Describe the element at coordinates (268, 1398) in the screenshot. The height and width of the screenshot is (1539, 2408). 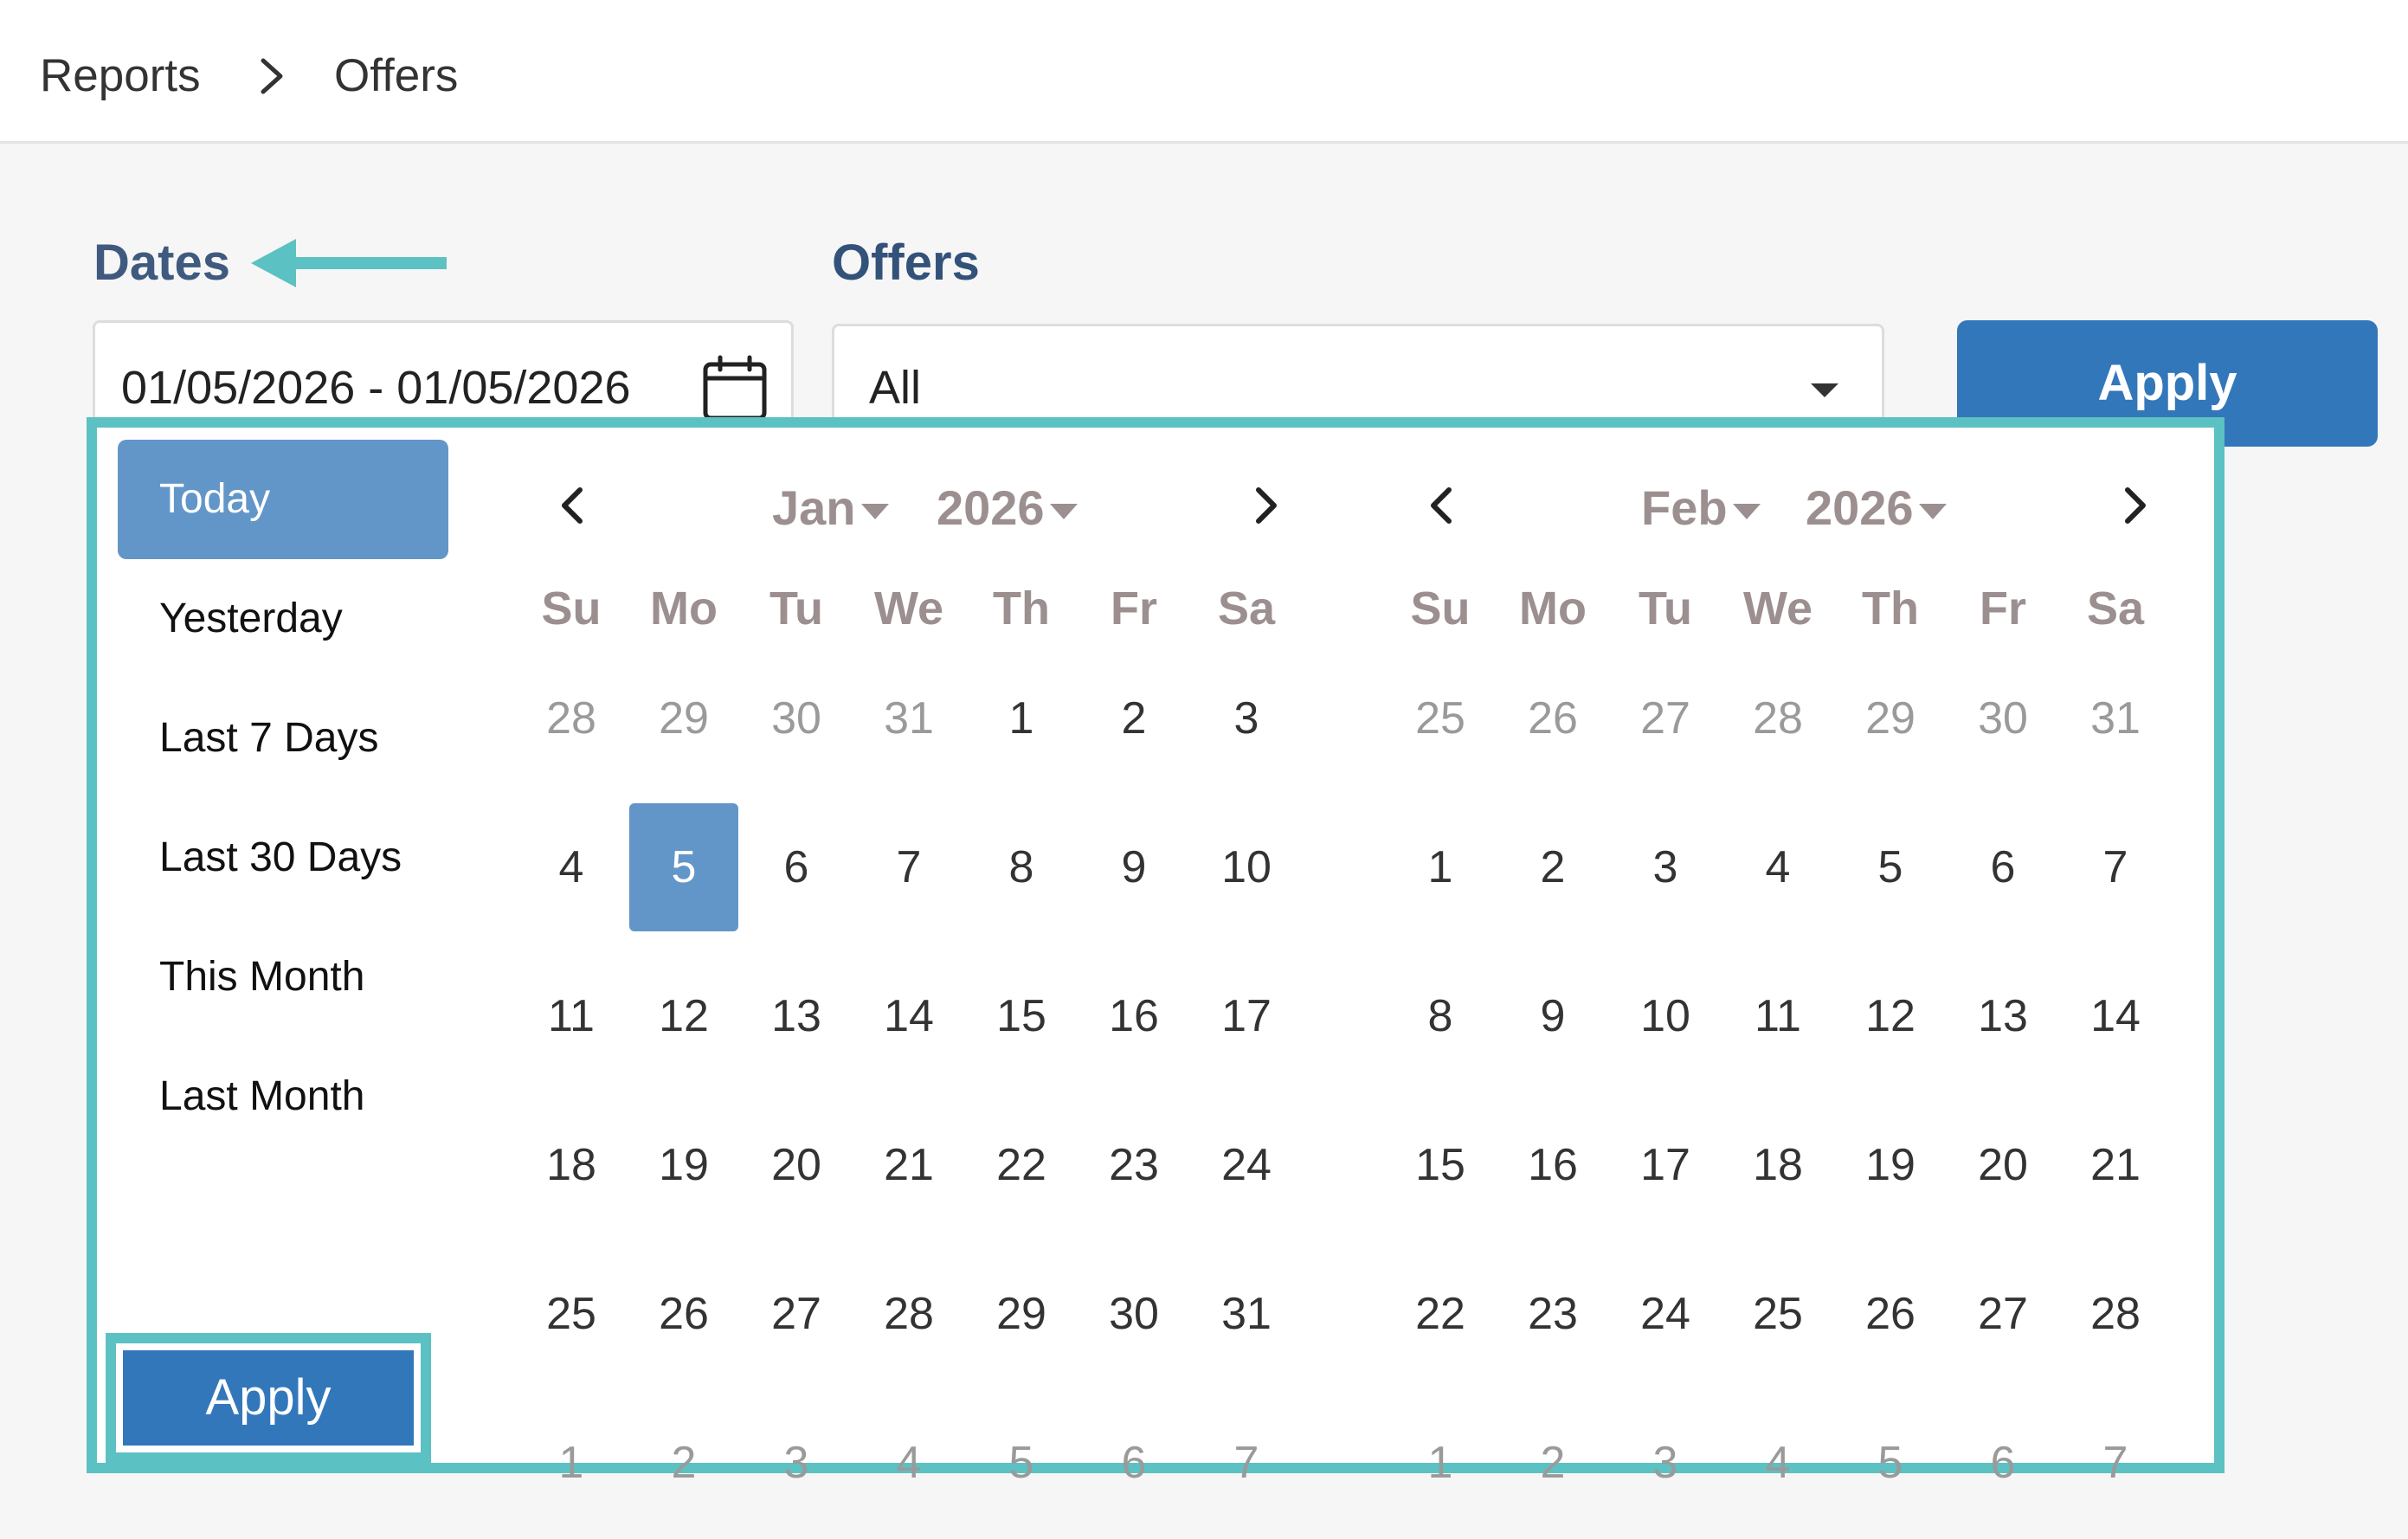
I see `apply-date-button: Apply` at that location.